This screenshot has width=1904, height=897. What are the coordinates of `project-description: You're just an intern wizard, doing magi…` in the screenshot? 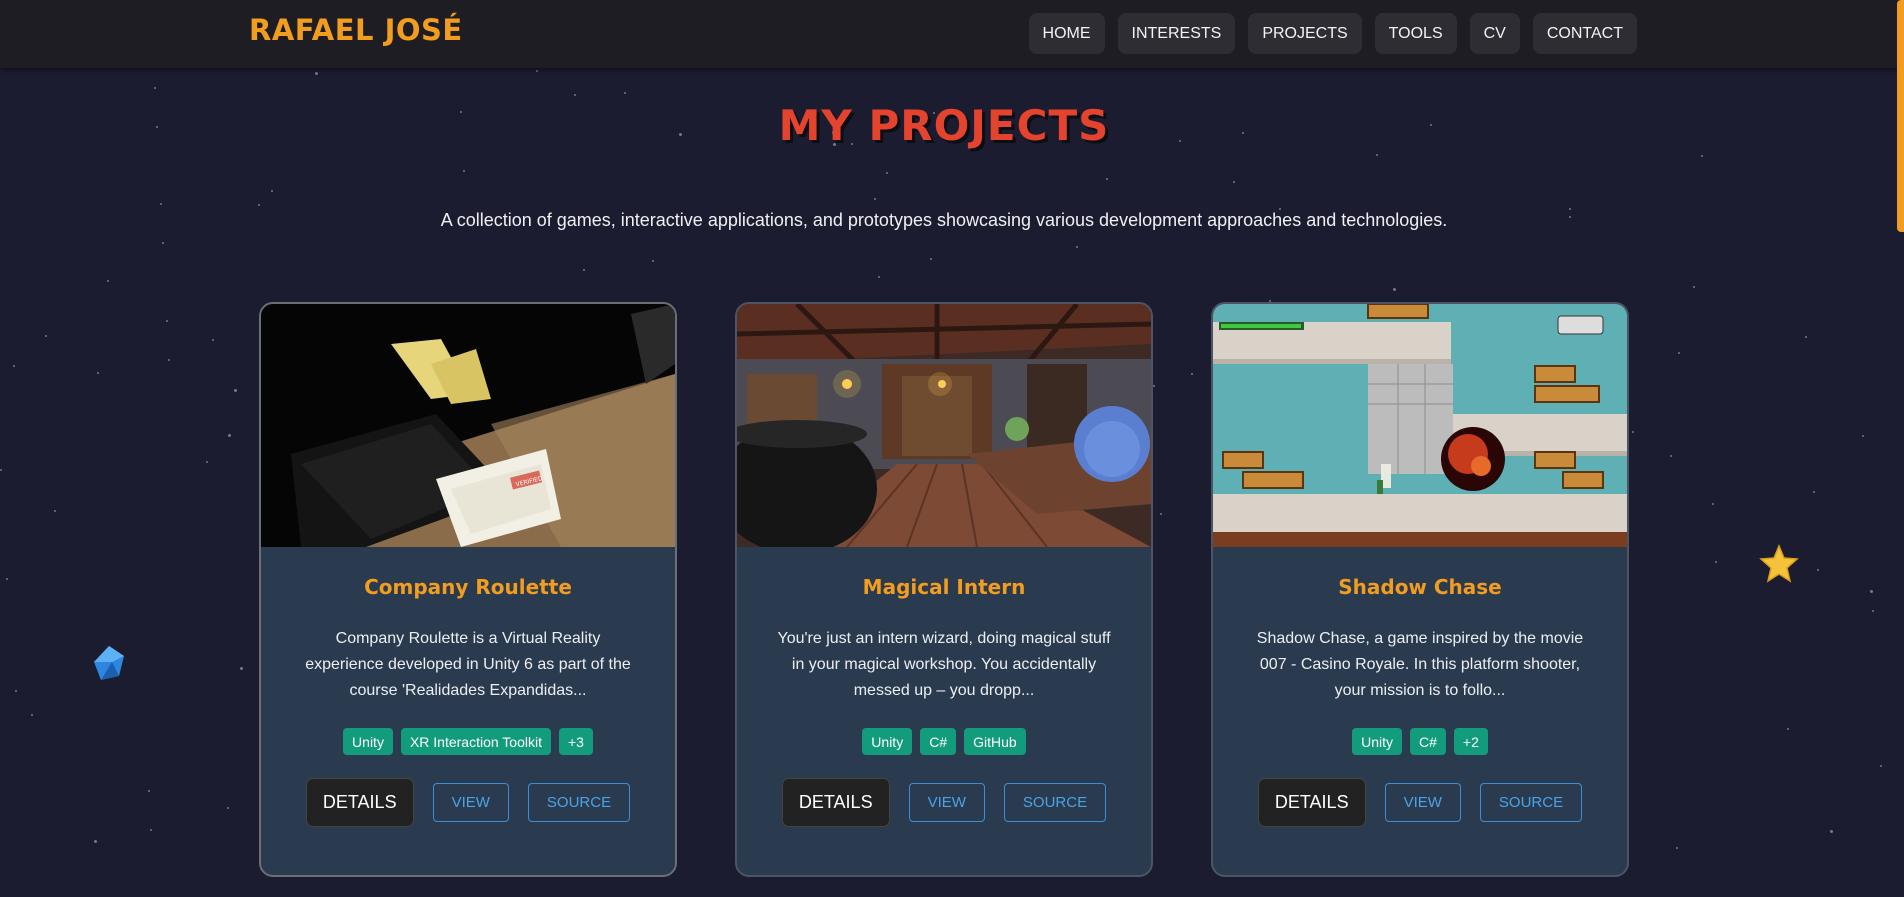 It's located at (944, 664).